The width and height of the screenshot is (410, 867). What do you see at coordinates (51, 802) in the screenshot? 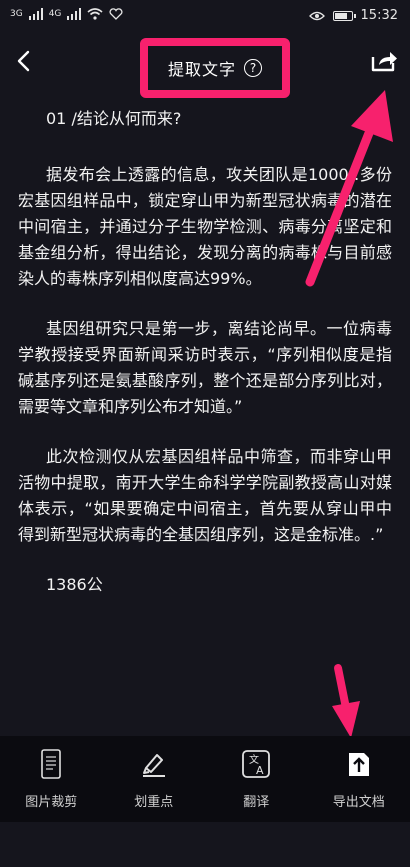
I see `tool-label-image-crop: 图片裁剪` at bounding box center [51, 802].